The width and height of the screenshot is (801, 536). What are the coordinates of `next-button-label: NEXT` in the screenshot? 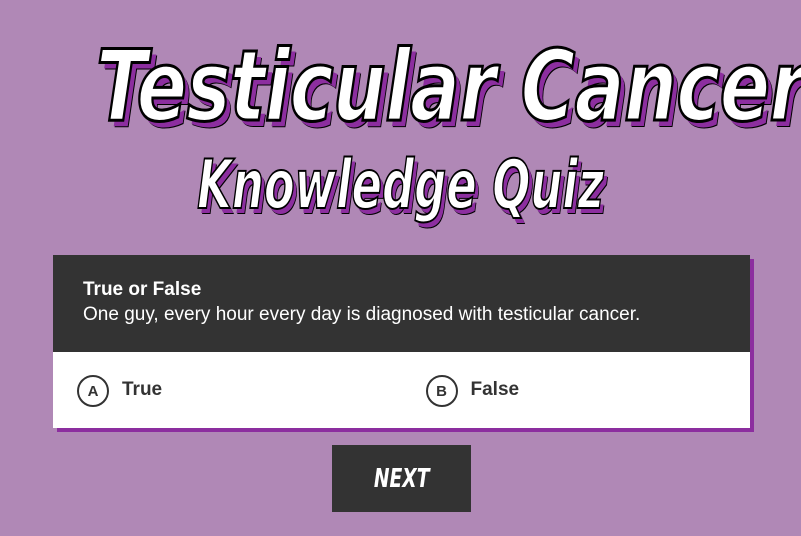 It's located at (401, 478).